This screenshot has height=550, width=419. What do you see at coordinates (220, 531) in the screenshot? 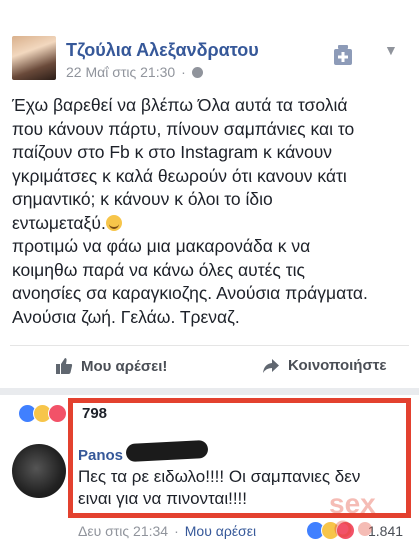
I see `comment-like-link: Μου αρέσει` at bounding box center [220, 531].